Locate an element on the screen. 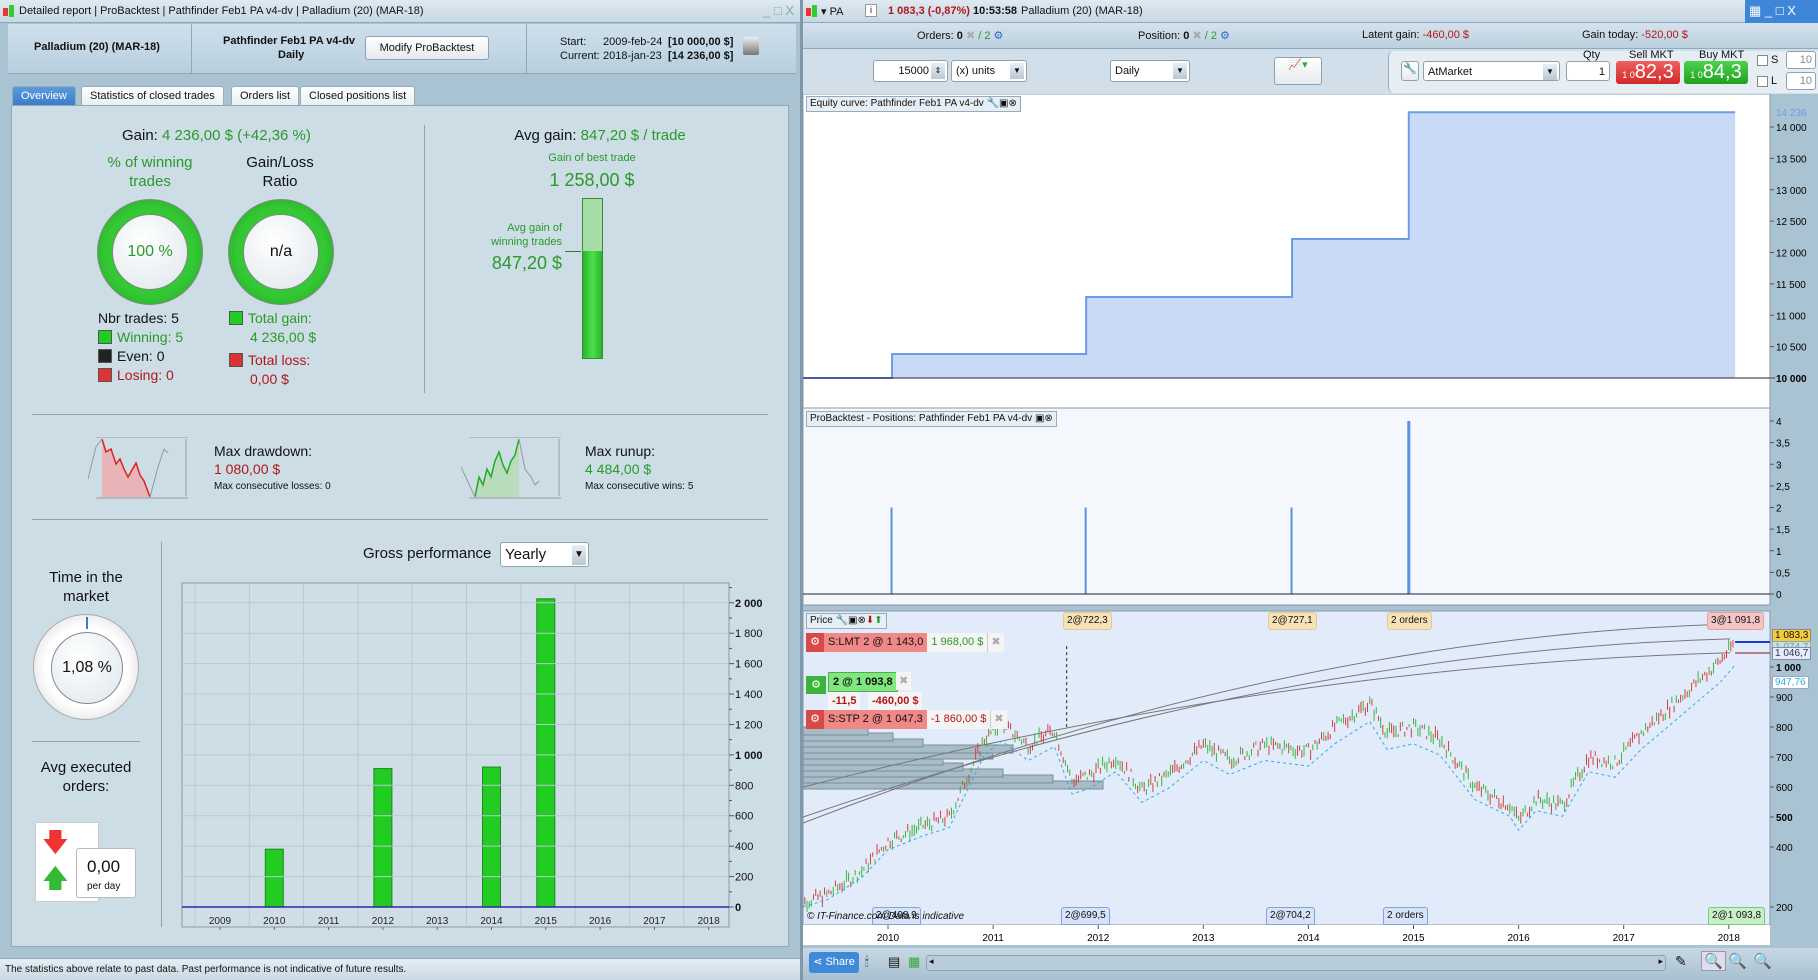 This screenshot has width=1818, height=980. bar-2010 is located at coordinates (274, 878).